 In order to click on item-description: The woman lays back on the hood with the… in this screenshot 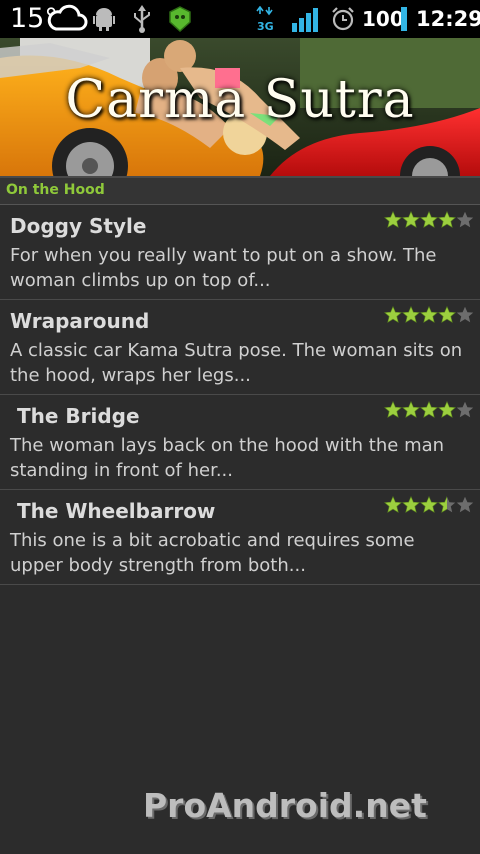, I will do `click(227, 458)`.